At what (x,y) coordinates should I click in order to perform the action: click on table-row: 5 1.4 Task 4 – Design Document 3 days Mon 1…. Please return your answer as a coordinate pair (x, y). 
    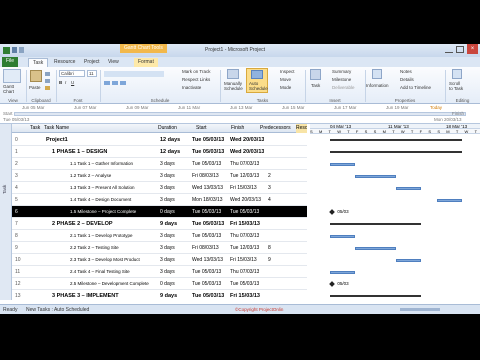
    Looking at the image, I should click on (159, 200).